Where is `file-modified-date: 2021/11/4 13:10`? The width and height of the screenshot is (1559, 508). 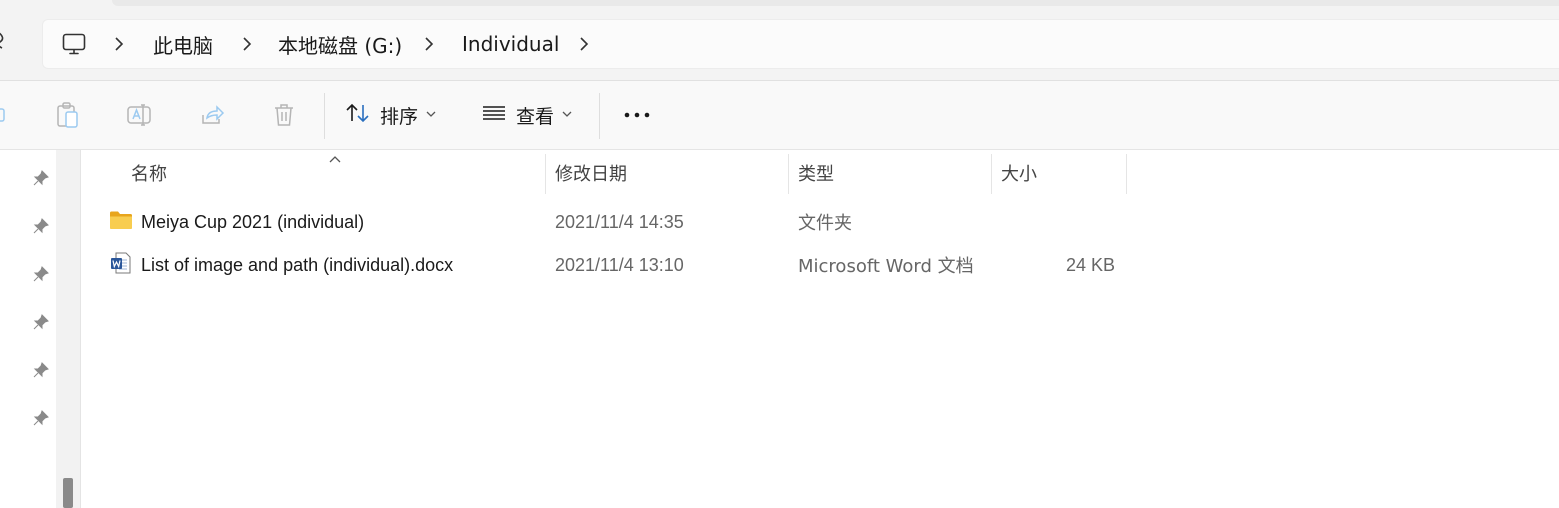 file-modified-date: 2021/11/4 13:10 is located at coordinates (619, 264).